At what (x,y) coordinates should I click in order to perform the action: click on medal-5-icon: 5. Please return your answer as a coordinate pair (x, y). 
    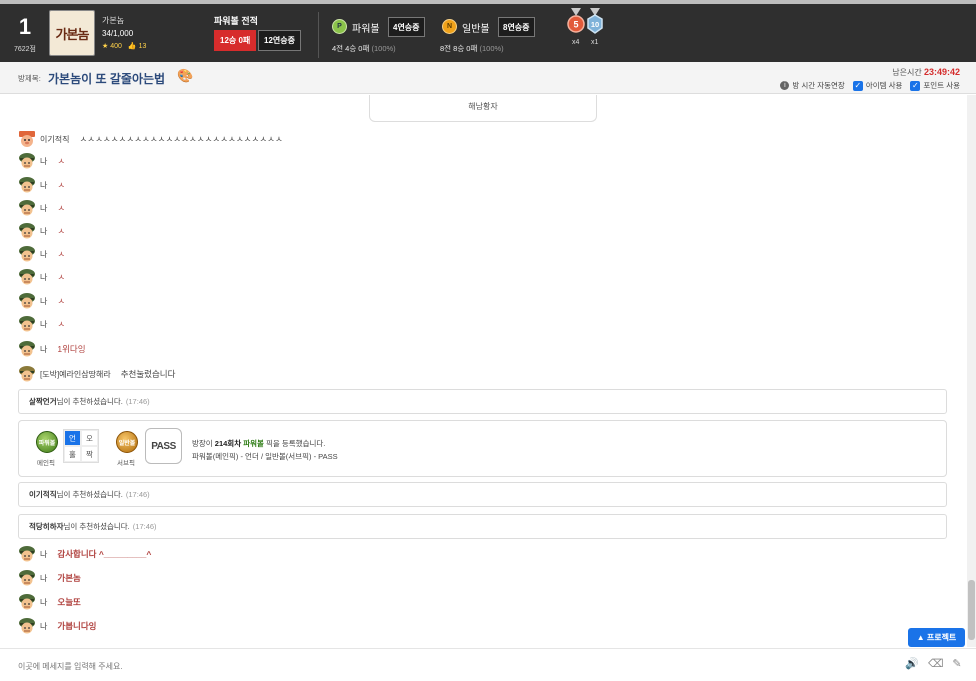
    Looking at the image, I should click on (576, 20).